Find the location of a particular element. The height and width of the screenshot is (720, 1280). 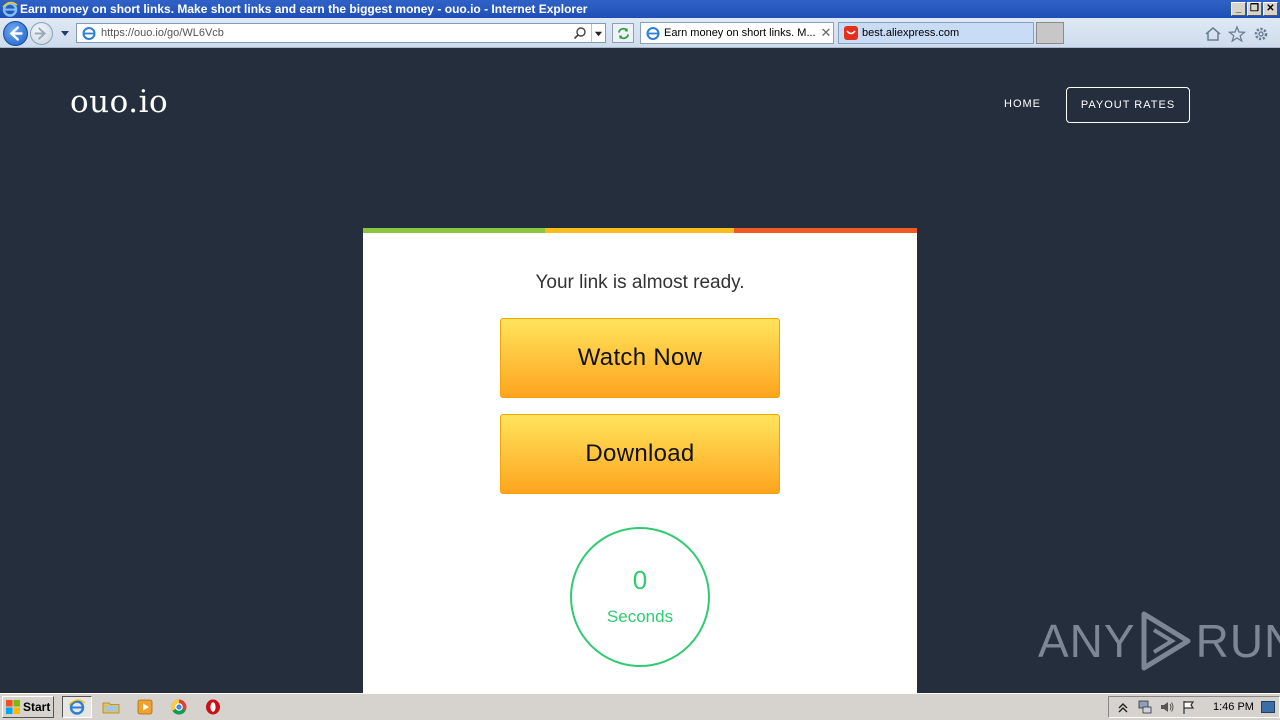

minimize-button: _ is located at coordinates (1238, 9).